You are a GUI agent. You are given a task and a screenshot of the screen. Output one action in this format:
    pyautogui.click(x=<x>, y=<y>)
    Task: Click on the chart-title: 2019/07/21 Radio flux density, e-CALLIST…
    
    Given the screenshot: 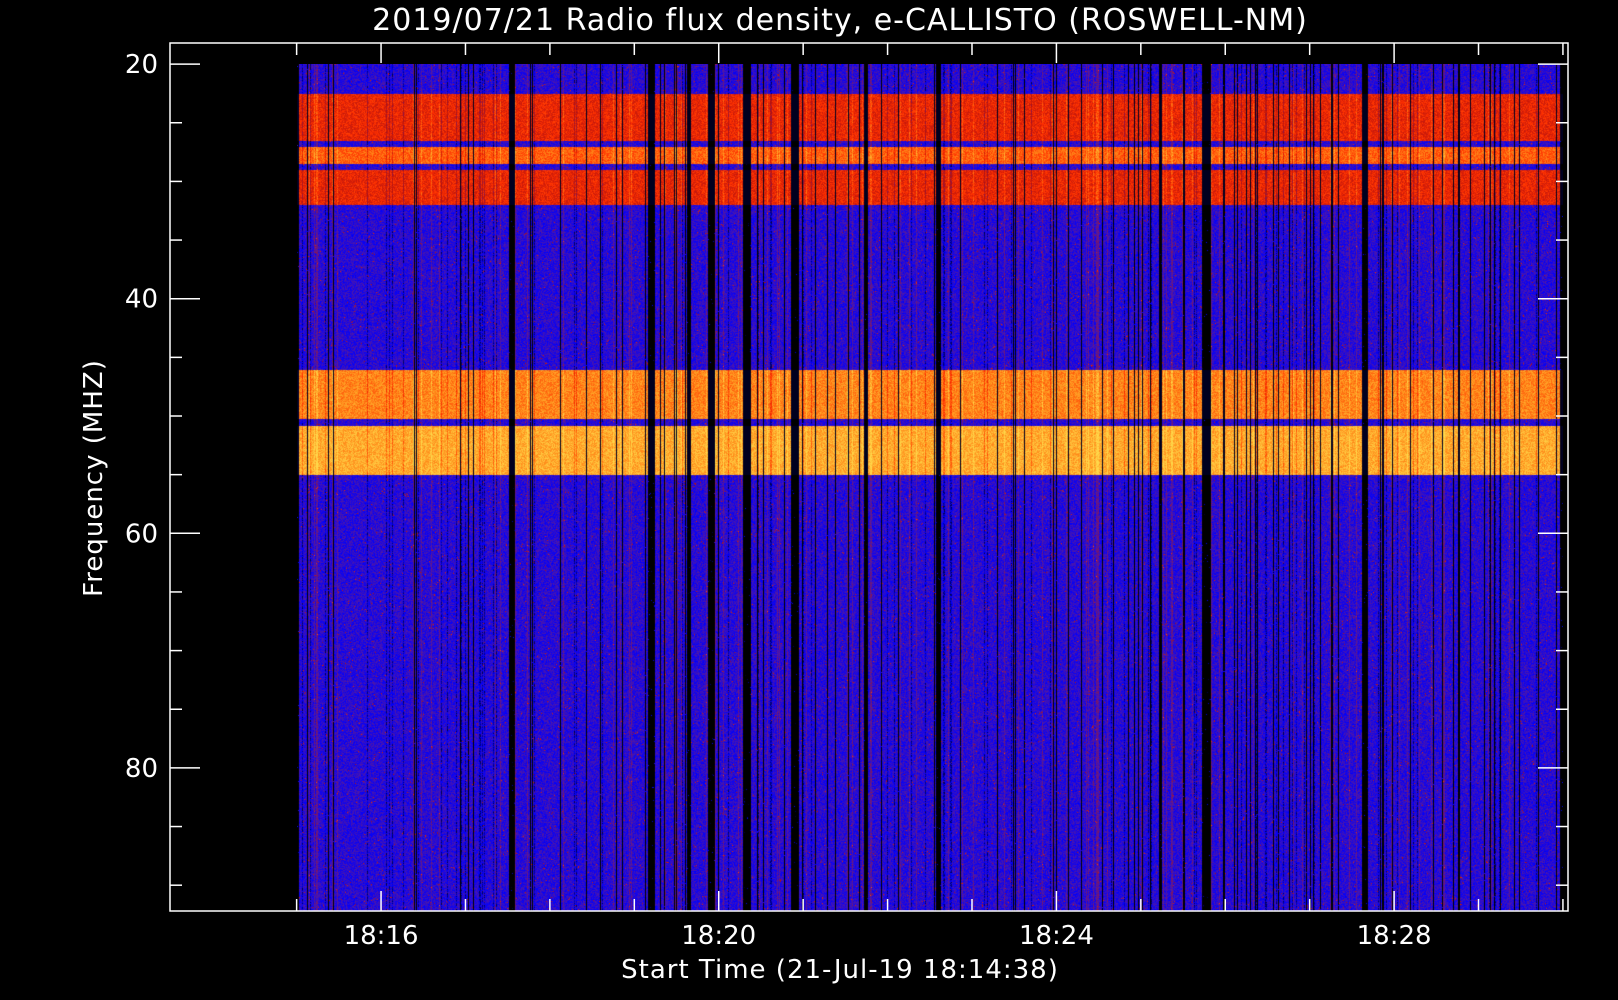 What is the action you would take?
    pyautogui.click(x=840, y=20)
    